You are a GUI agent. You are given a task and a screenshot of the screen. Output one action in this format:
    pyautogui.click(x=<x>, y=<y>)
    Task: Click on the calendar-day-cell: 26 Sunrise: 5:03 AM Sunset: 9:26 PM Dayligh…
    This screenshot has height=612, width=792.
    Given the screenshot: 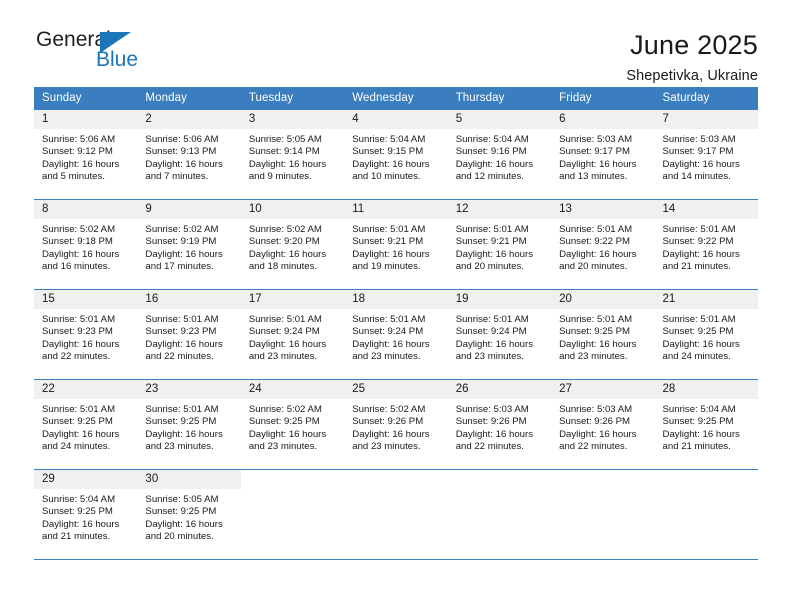 What is the action you would take?
    pyautogui.click(x=499, y=424)
    